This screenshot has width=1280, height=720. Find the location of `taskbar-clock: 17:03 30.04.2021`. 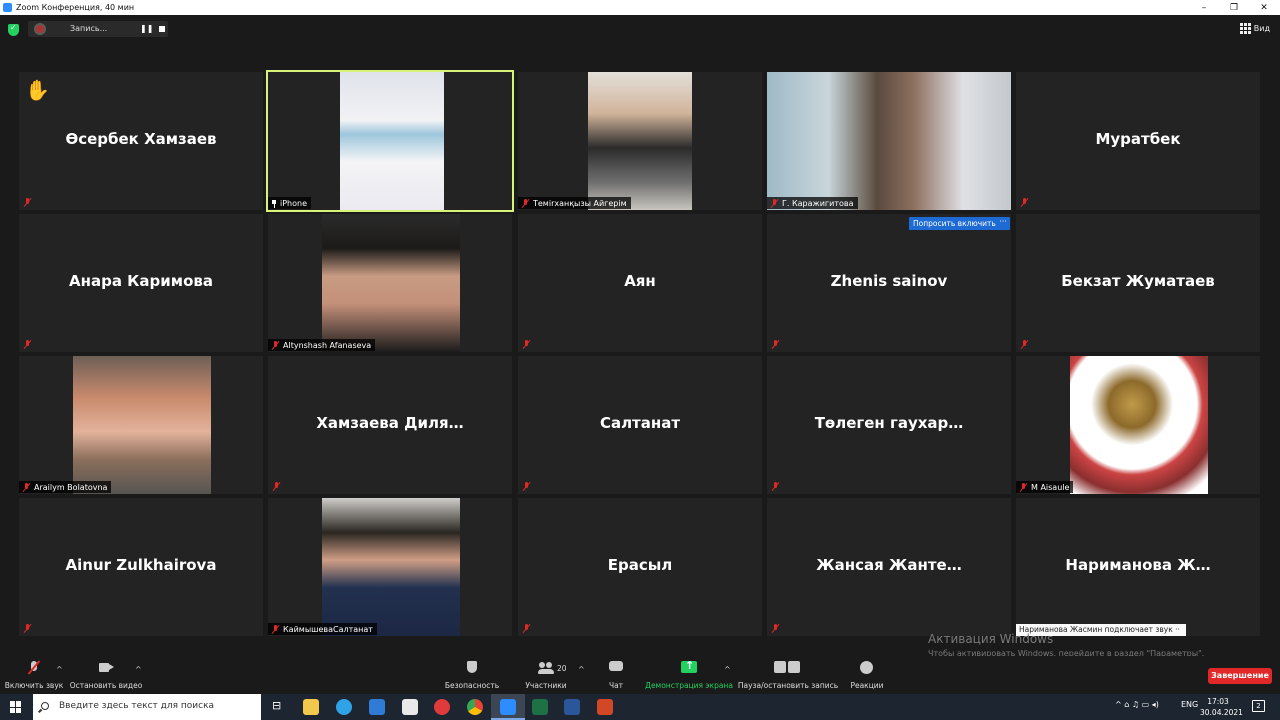

taskbar-clock: 17:03 30.04.2021 is located at coordinates (1221, 707).